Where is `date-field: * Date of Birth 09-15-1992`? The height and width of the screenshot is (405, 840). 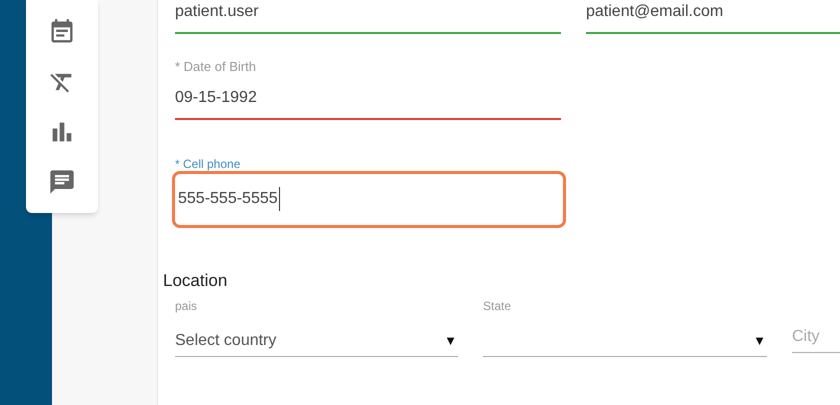 date-field: * Date of Birth 09-15-1992 is located at coordinates (368, 88).